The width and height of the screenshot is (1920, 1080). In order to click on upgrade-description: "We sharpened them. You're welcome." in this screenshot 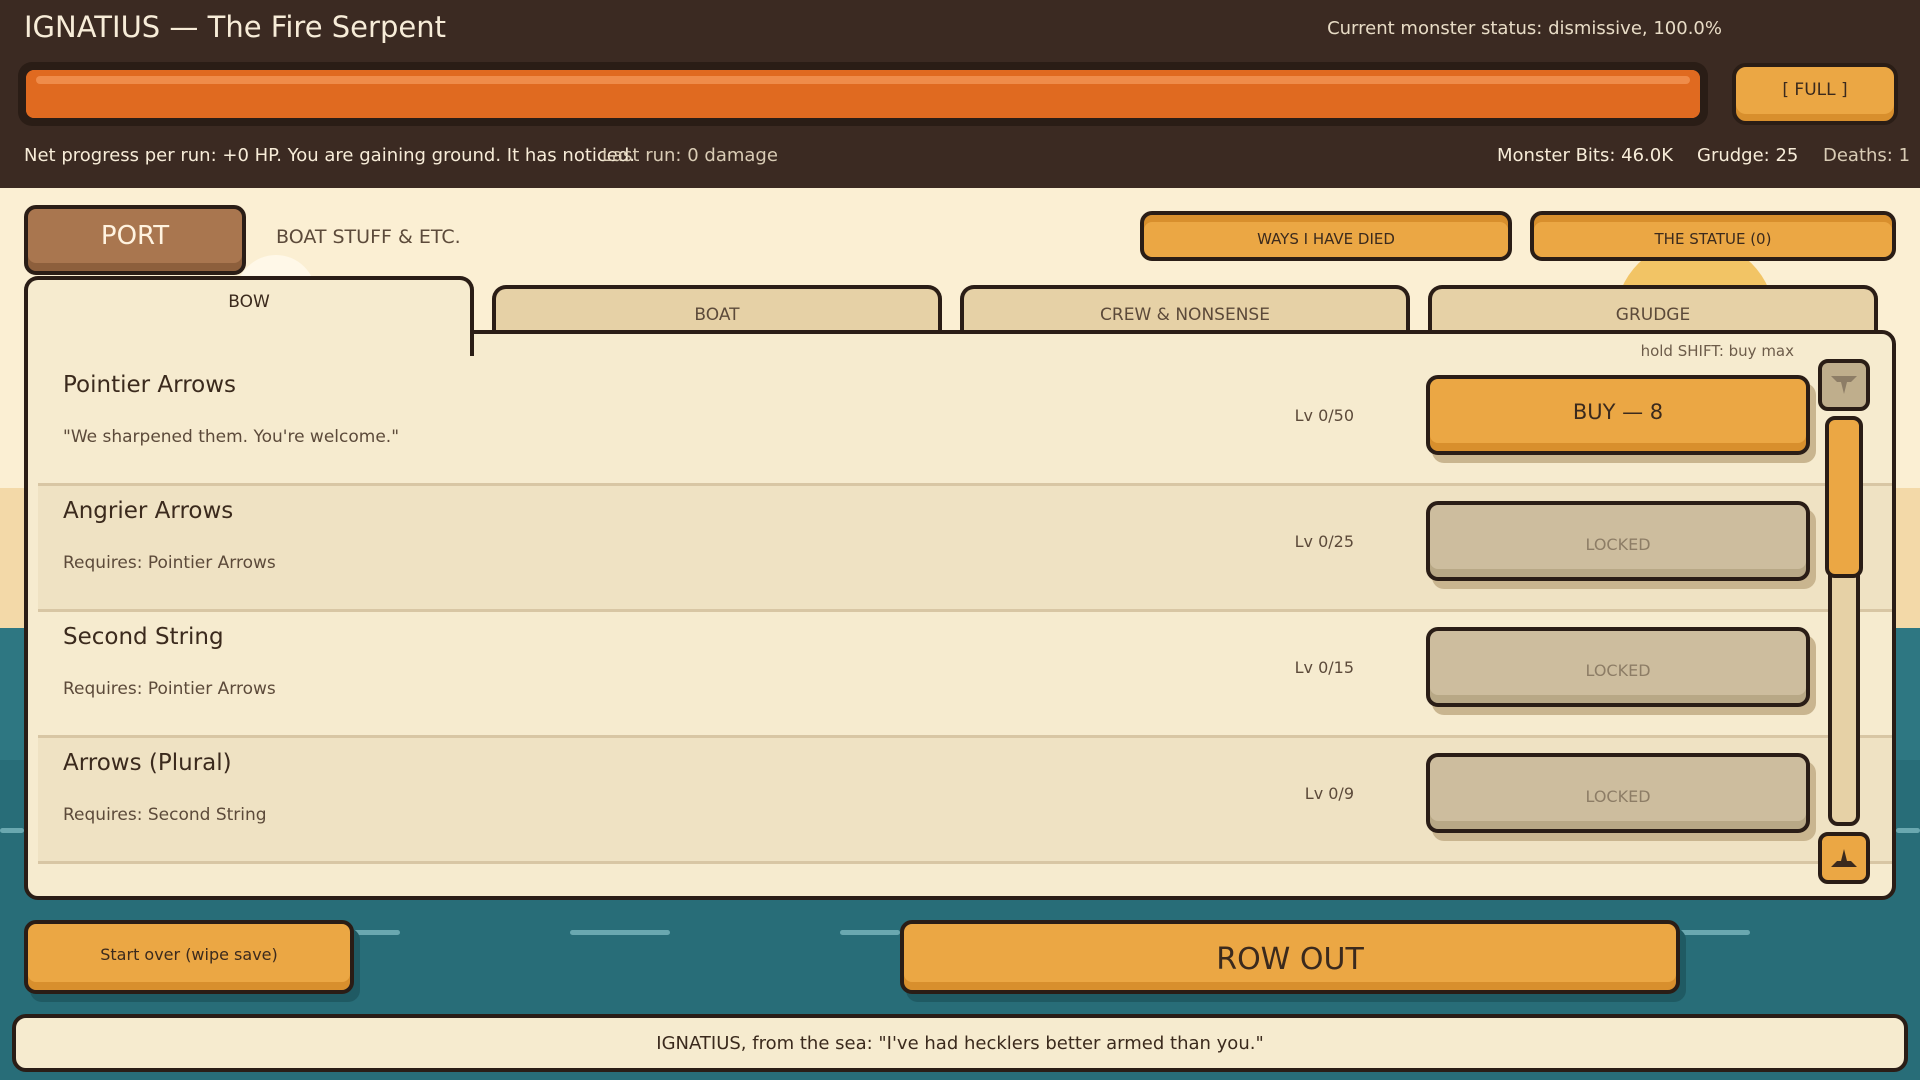, I will do `click(231, 437)`.